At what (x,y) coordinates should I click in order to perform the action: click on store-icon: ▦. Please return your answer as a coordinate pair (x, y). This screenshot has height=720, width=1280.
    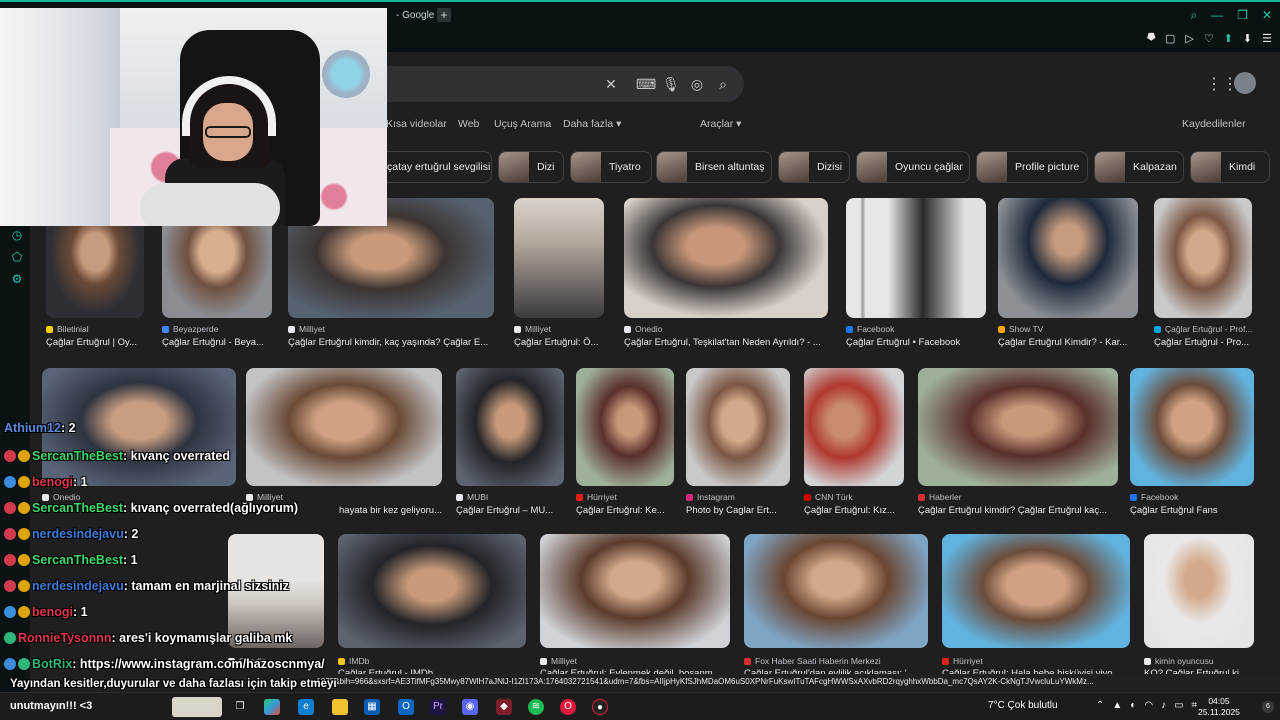
    Looking at the image, I should click on (372, 707).